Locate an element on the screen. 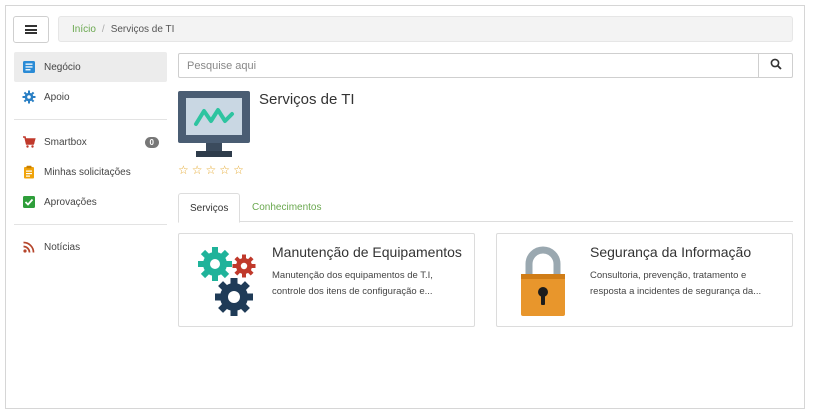 Image resolution: width=814 pixels, height=418 pixels. search-button is located at coordinates (775, 65).